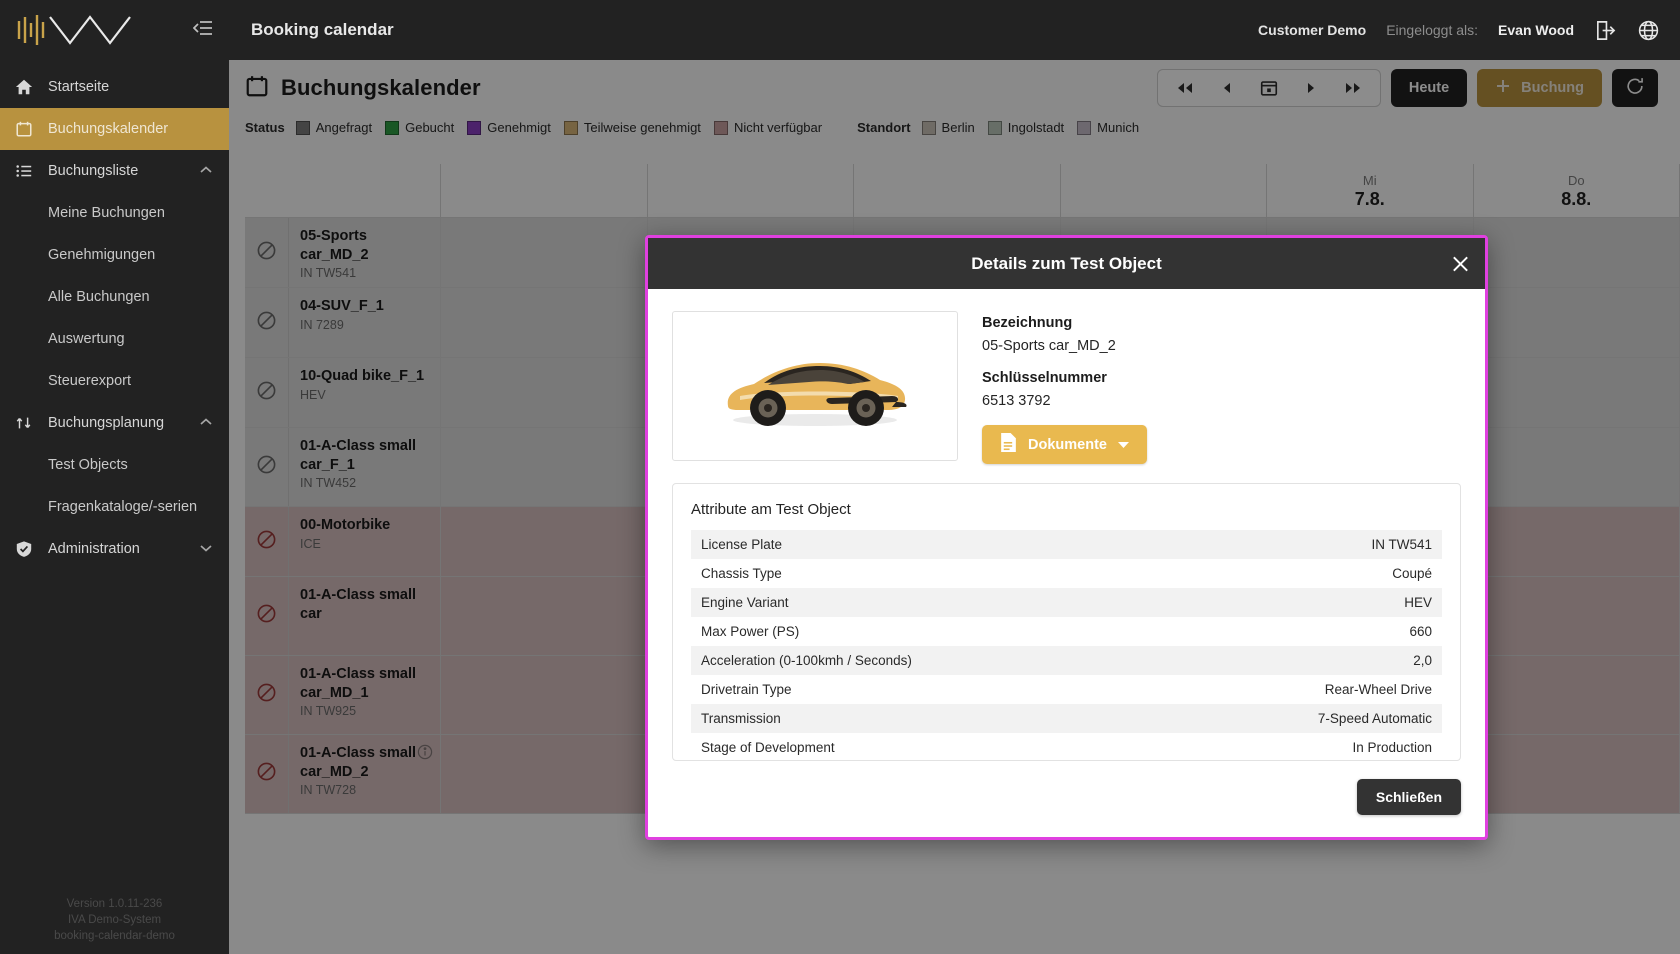 The height and width of the screenshot is (954, 1680). I want to click on field-value-schluesselnummer: 6513 3792, so click(1016, 401).